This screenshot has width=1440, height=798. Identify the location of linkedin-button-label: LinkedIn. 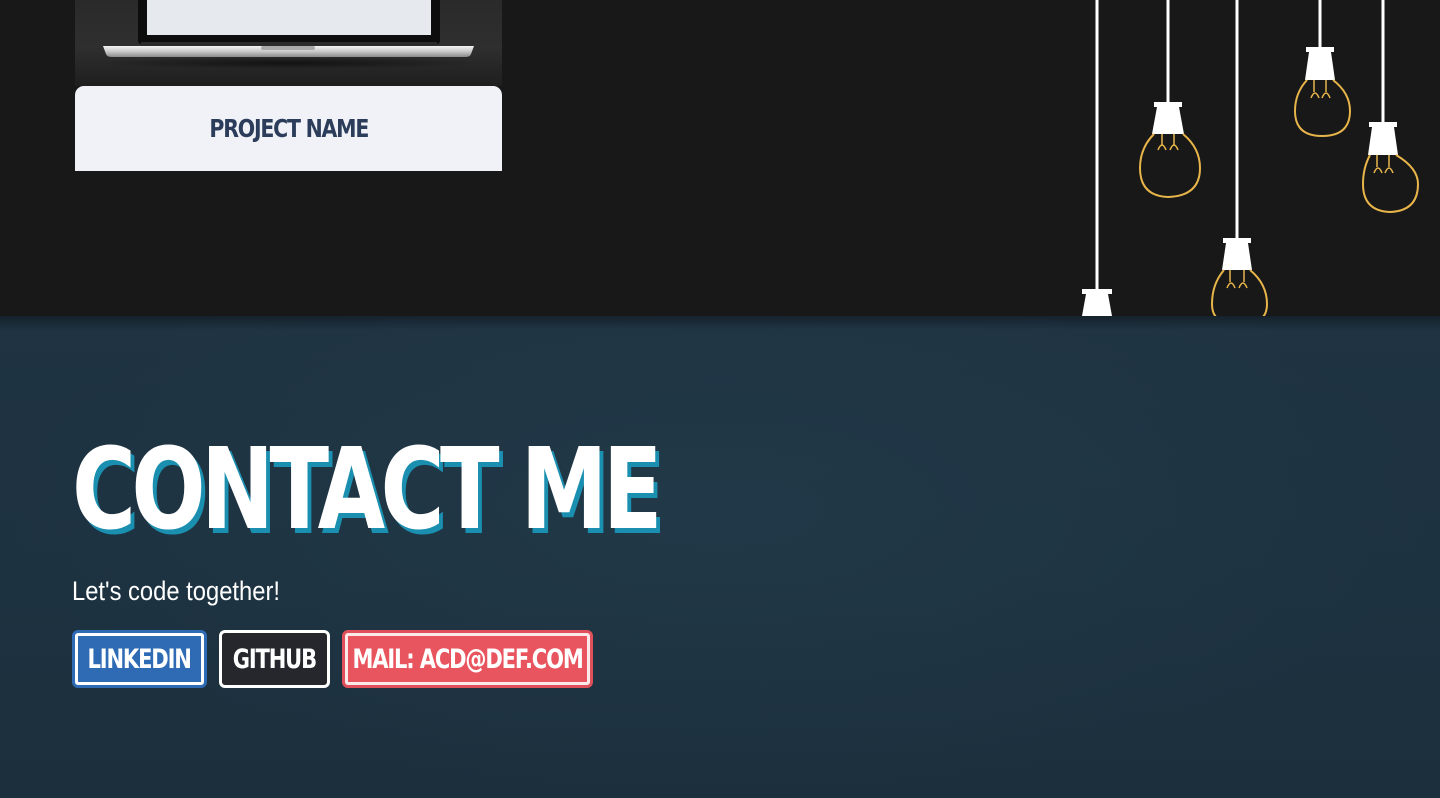
(139, 659).